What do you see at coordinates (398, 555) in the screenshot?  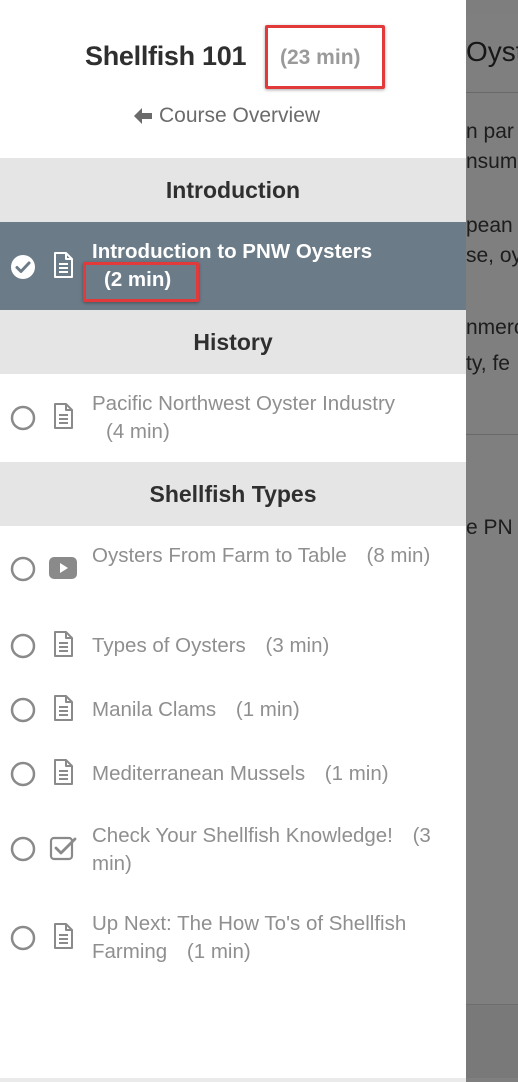 I see `lesson-duration: (8 min)` at bounding box center [398, 555].